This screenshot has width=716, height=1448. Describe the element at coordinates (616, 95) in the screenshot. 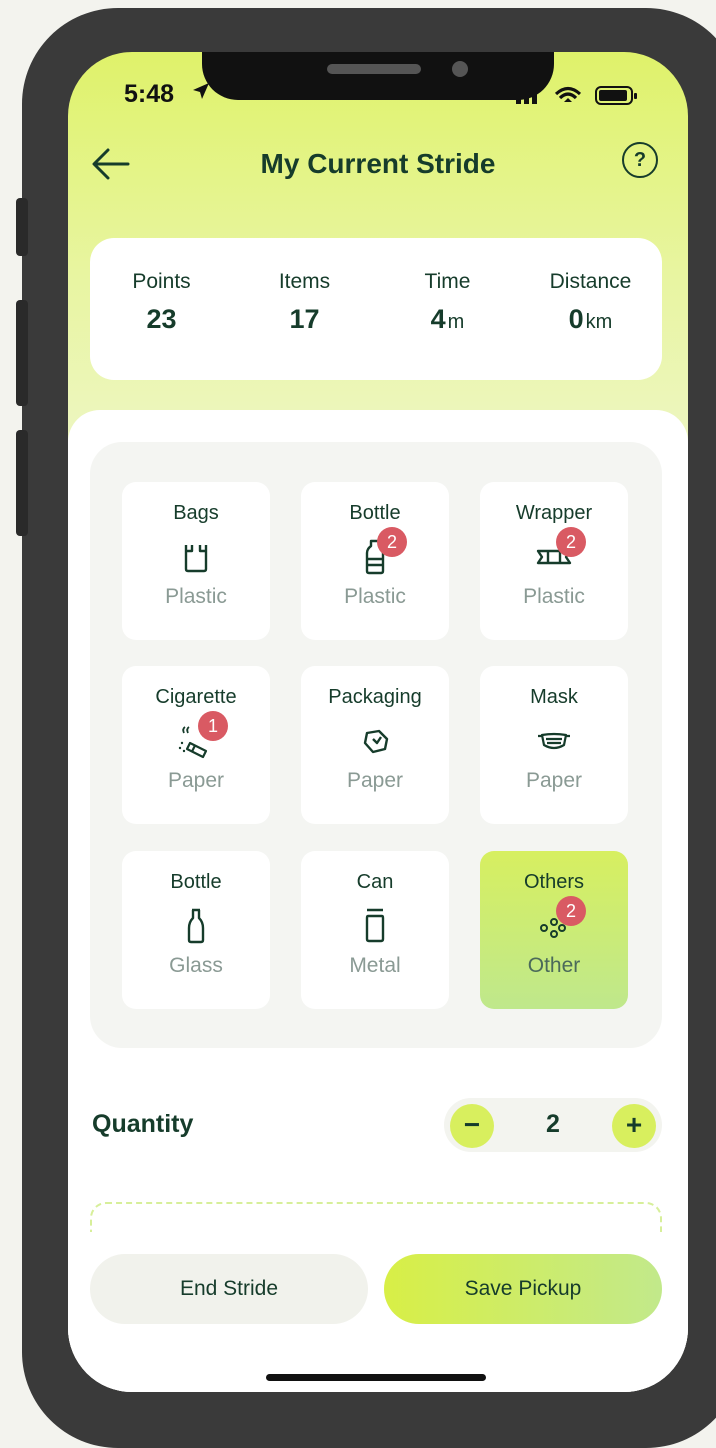

I see `battery-icon` at that location.